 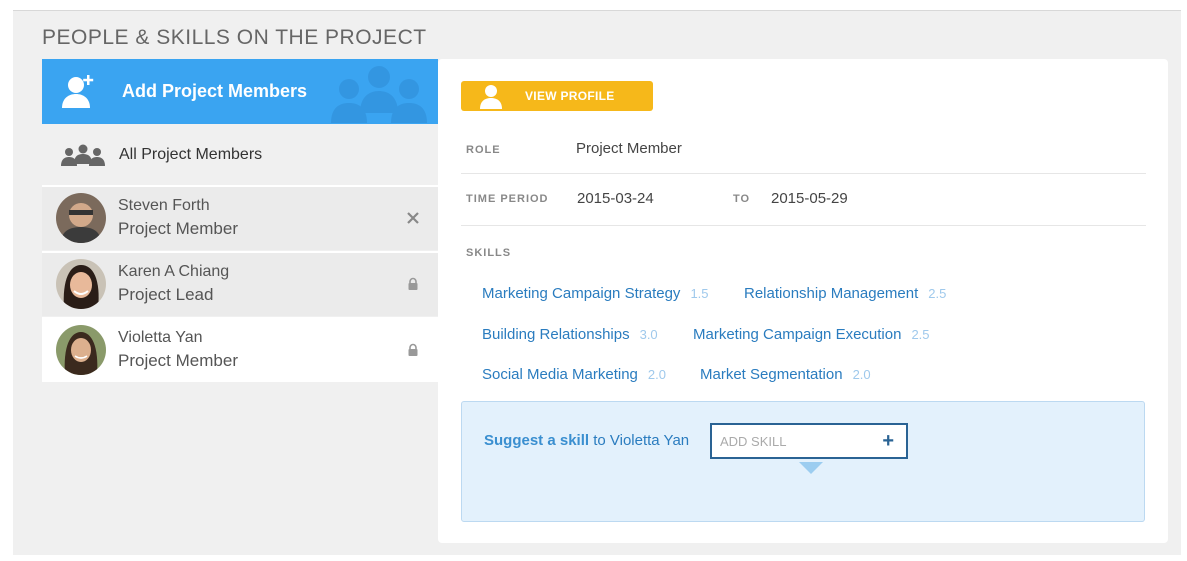 I want to click on add-project-members-button: Add Project Members, so click(x=240, y=91).